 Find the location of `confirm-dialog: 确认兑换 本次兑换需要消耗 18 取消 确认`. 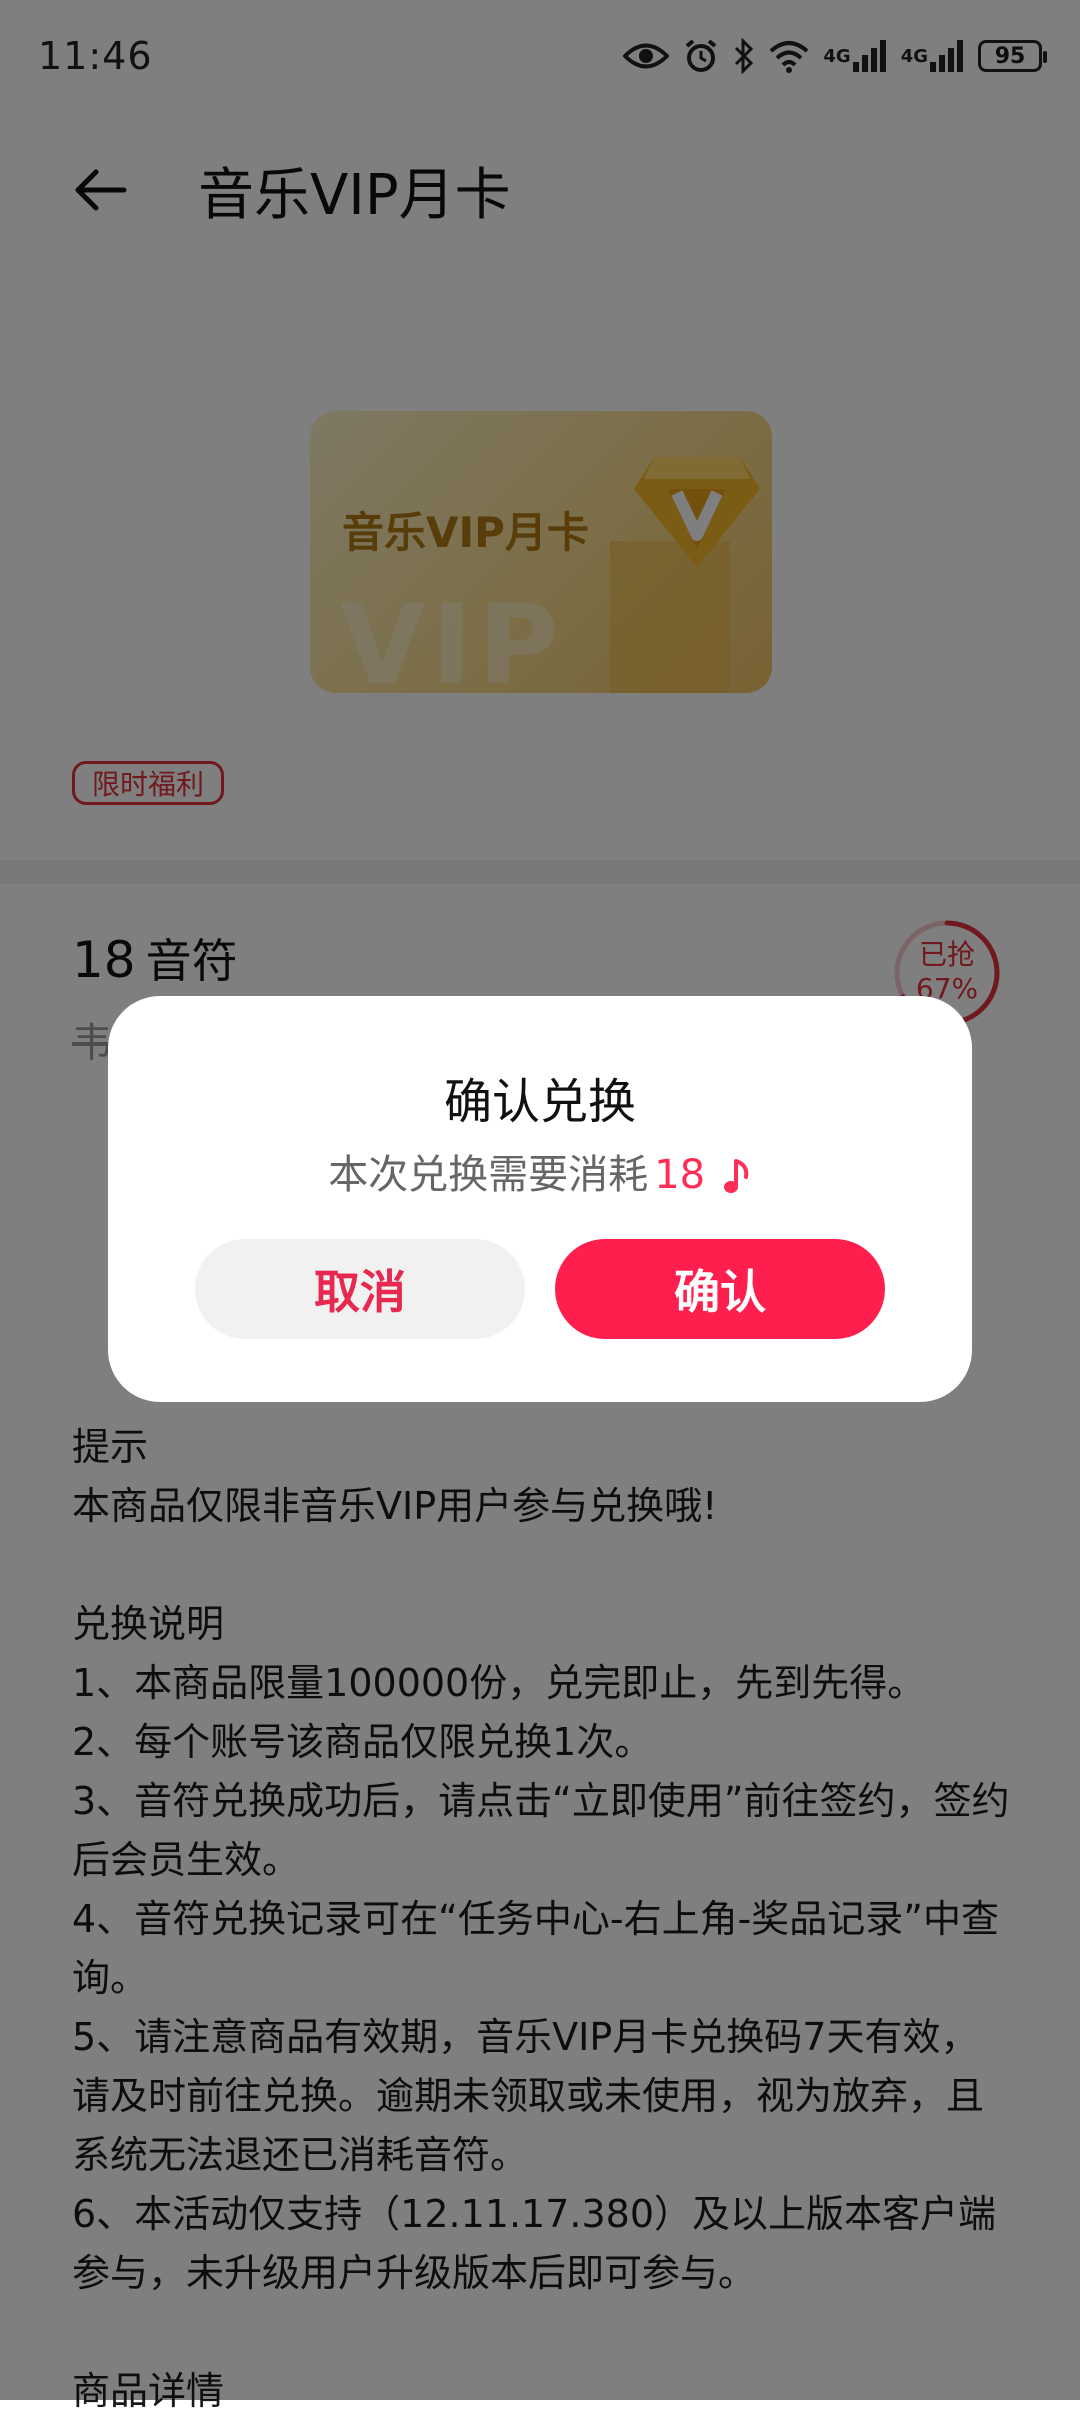

confirm-dialog: 确认兑换 本次兑换需要消耗 18 取消 确认 is located at coordinates (540, 1199).